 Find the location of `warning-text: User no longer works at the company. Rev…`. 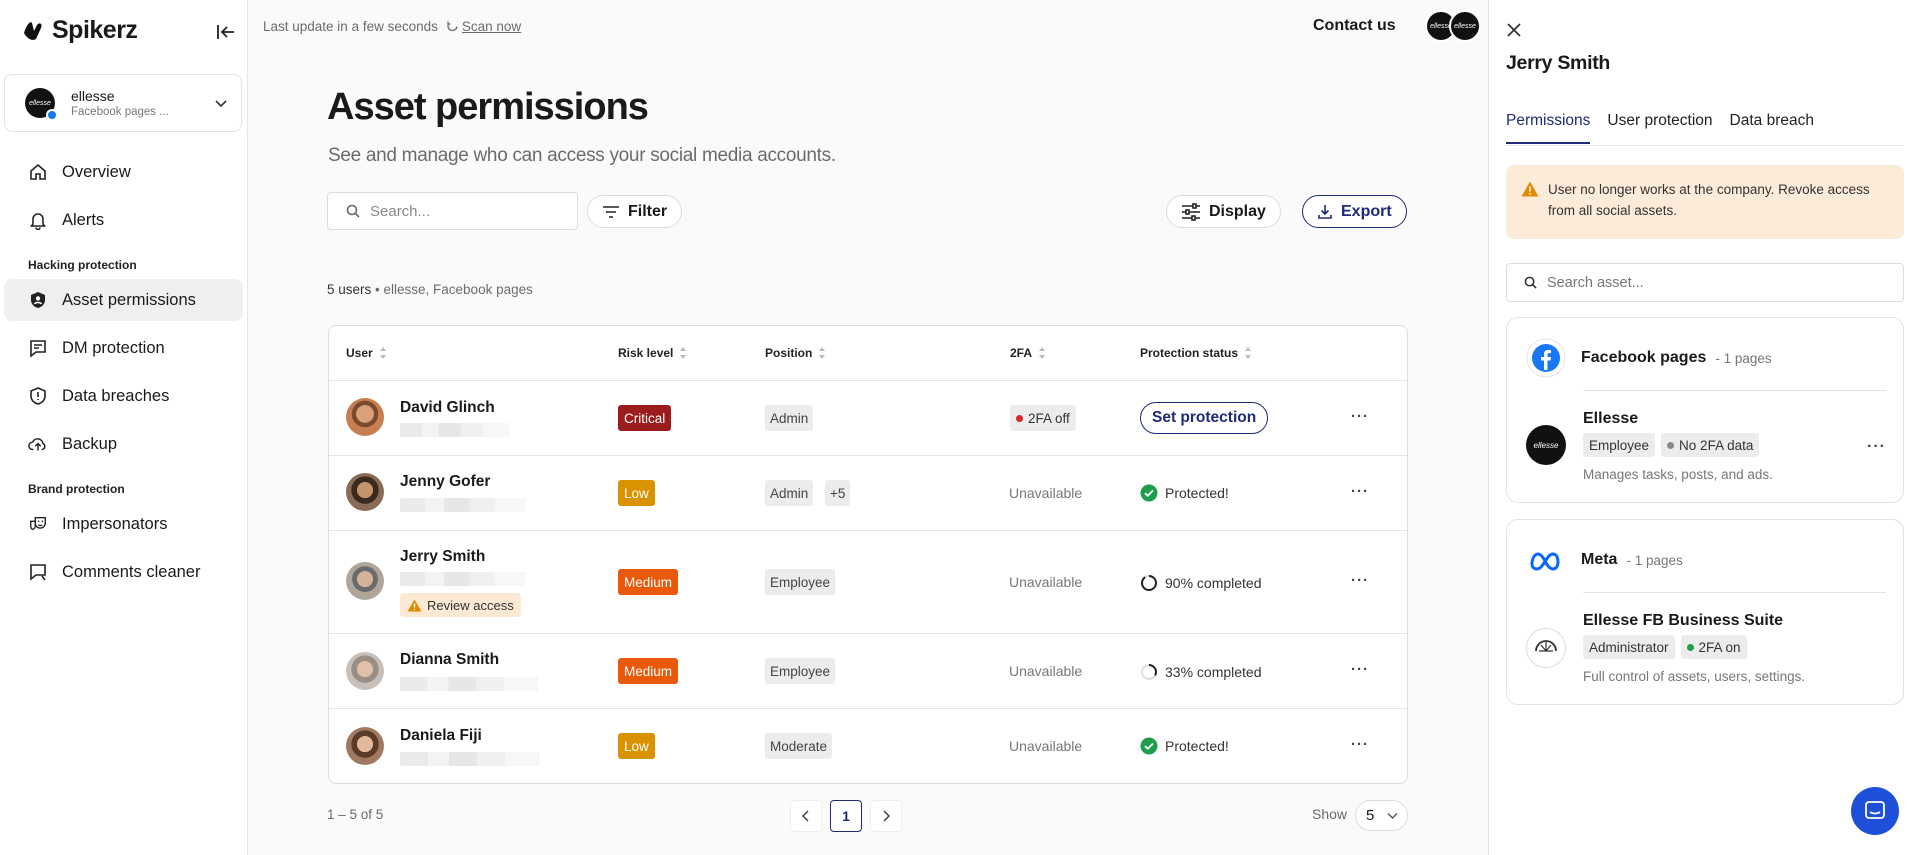

warning-text: User no longer works at the company. Rev… is located at coordinates (1709, 200).